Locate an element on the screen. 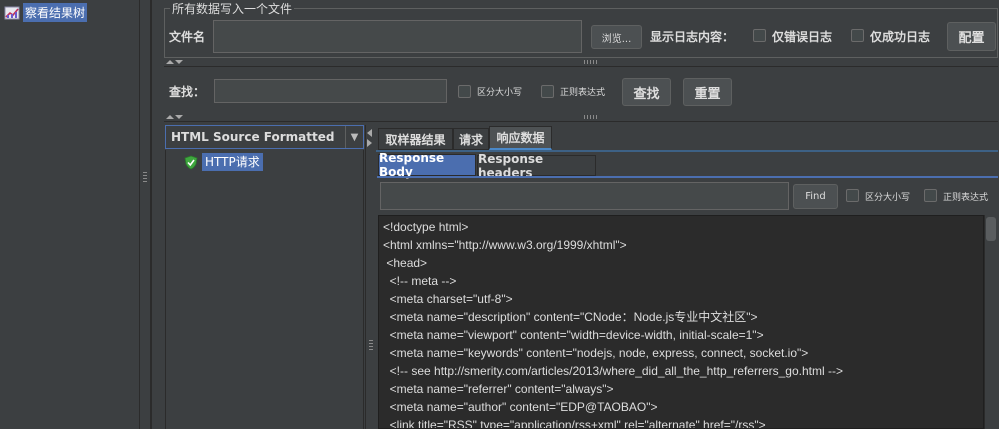 This screenshot has width=999, height=429. find-button: 查找 is located at coordinates (646, 92).